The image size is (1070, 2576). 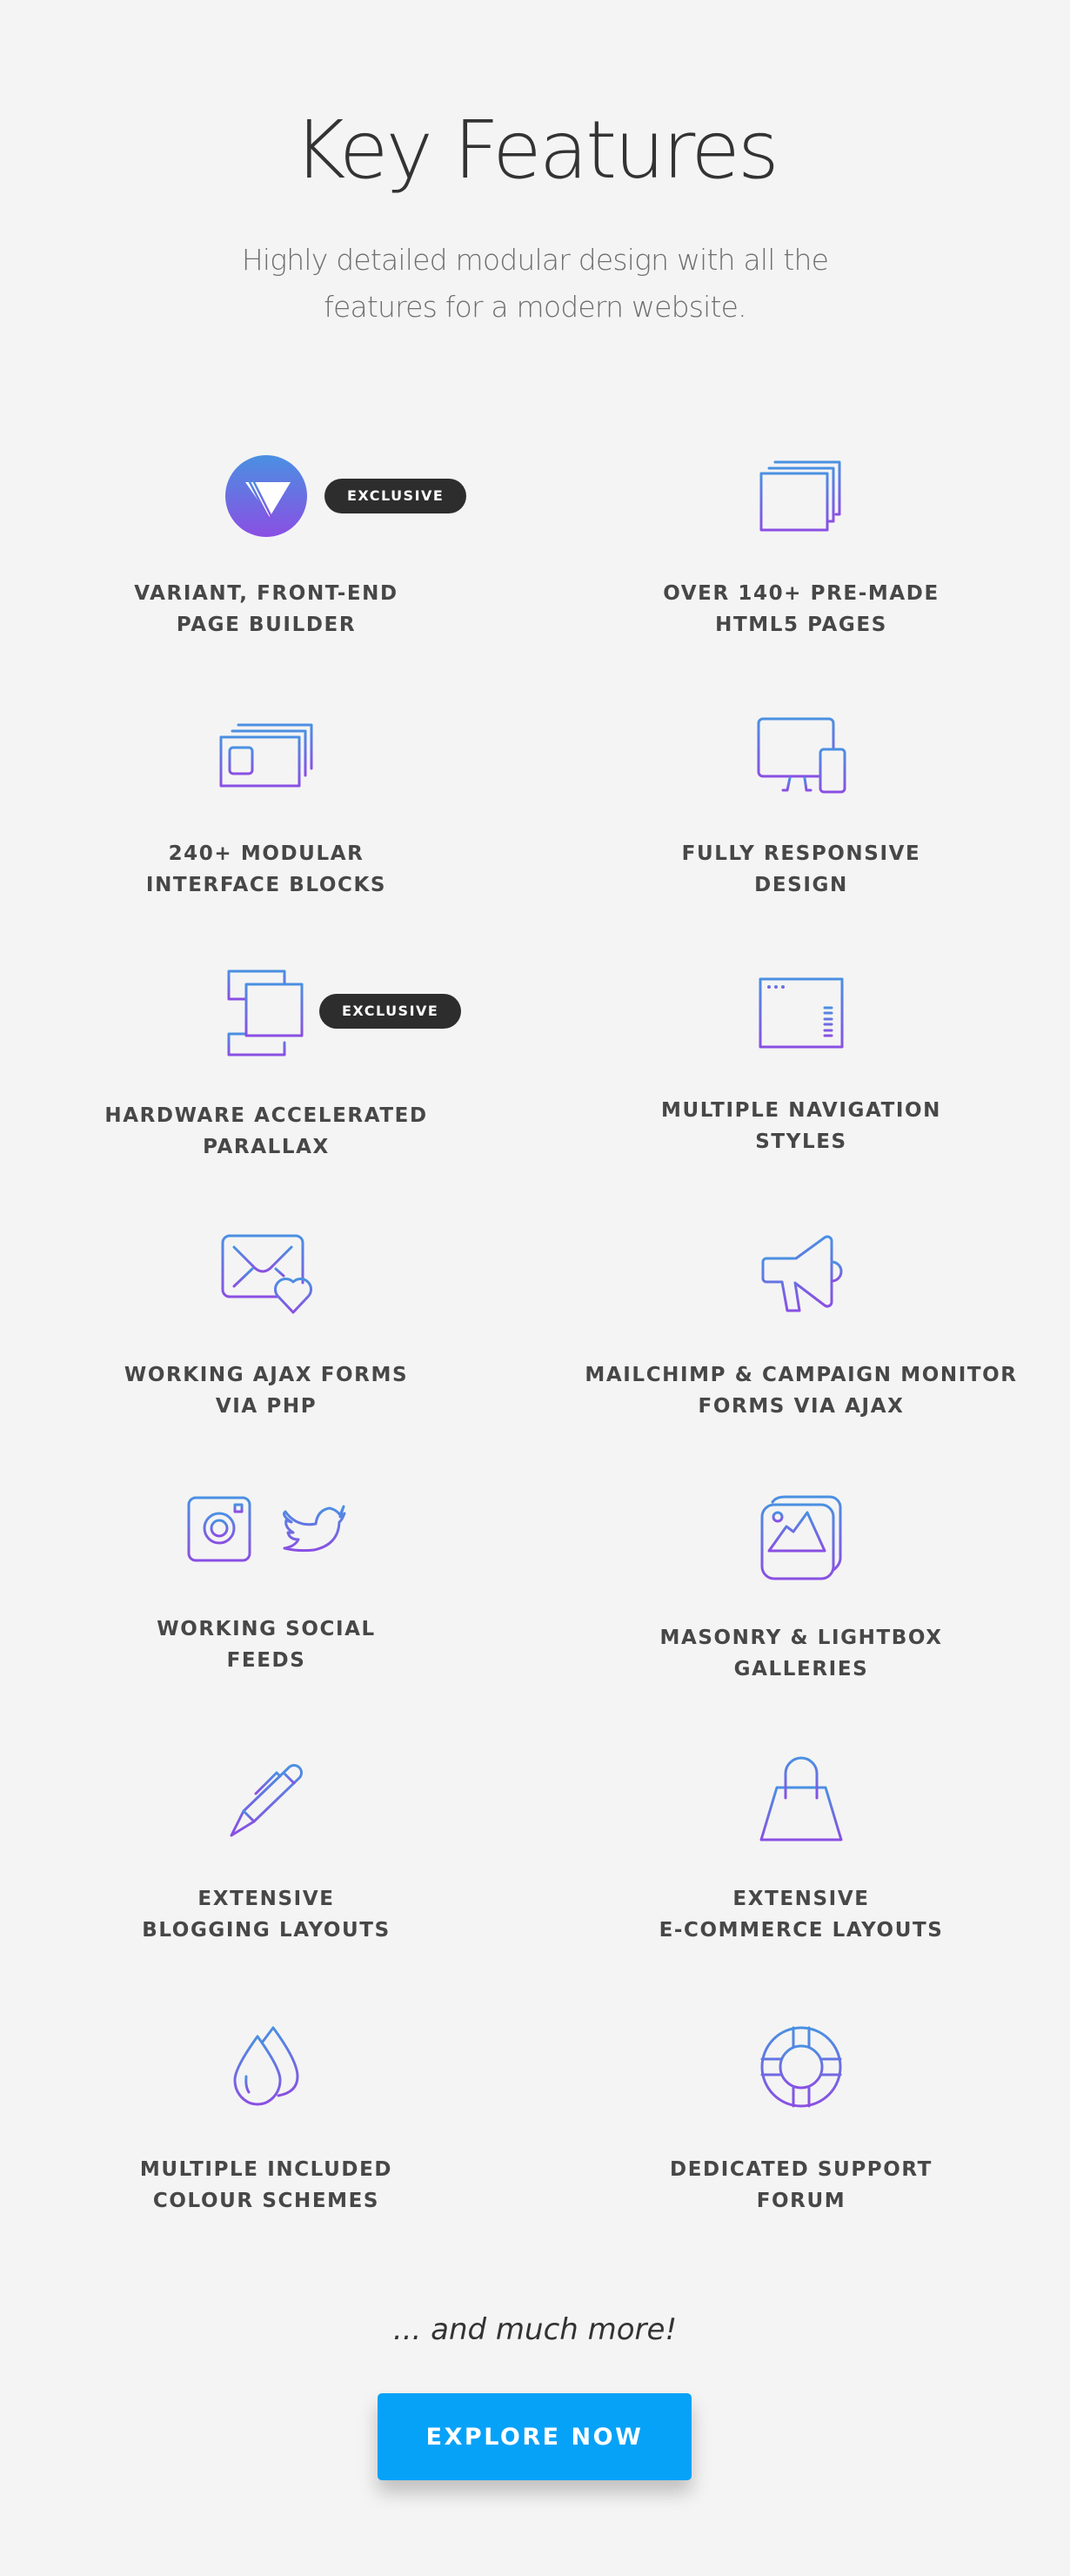 I want to click on envelope-heart-icon, so click(x=266, y=1274).